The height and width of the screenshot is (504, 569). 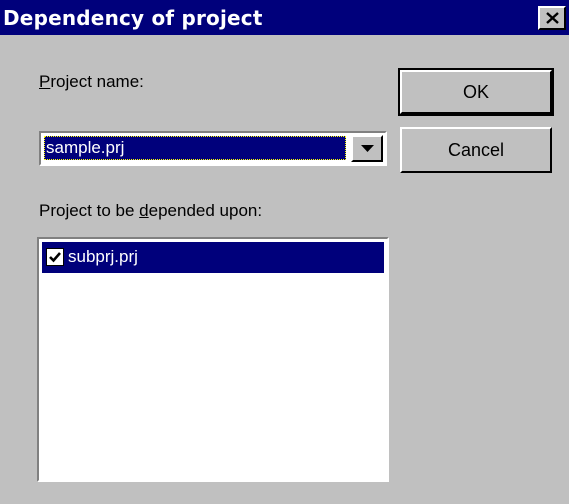 I want to click on project-name-selected-value: sample.prj, so click(x=195, y=148).